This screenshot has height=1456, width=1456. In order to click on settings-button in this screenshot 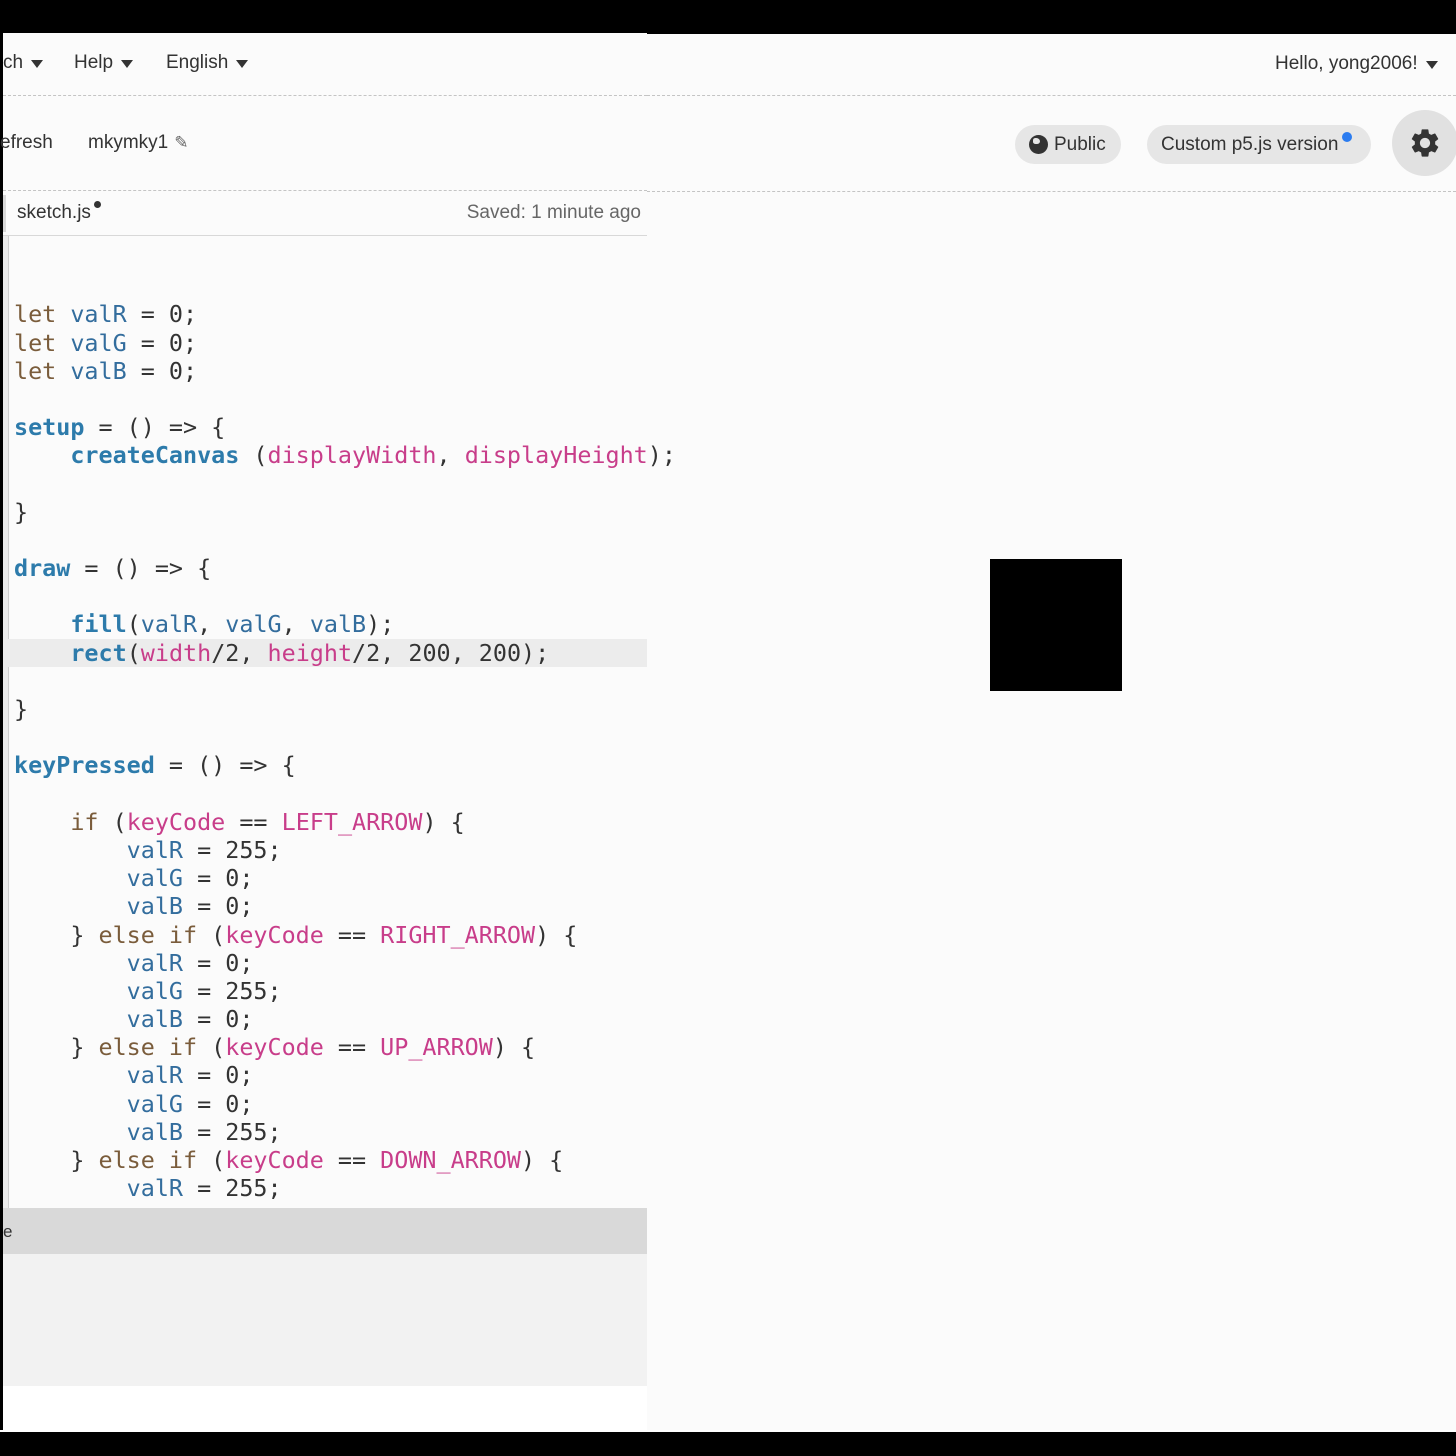, I will do `click(1424, 143)`.